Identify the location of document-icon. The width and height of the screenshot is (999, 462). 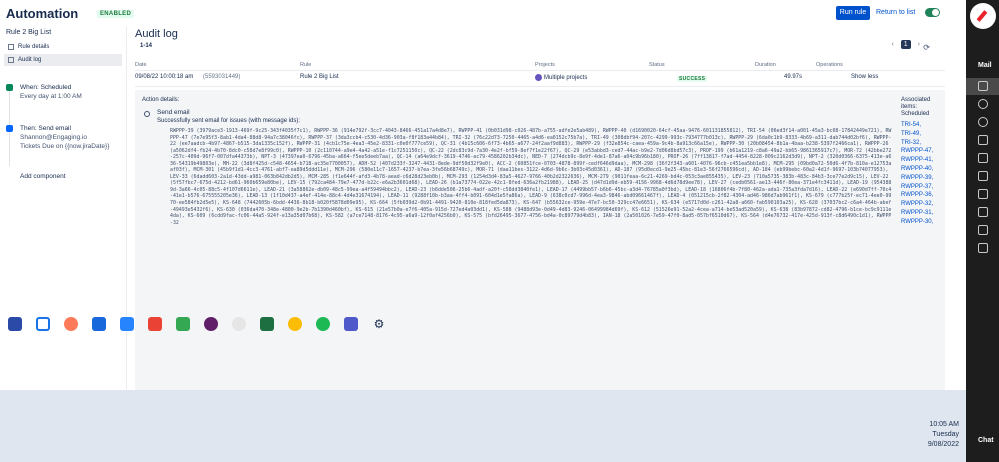
(11, 47).